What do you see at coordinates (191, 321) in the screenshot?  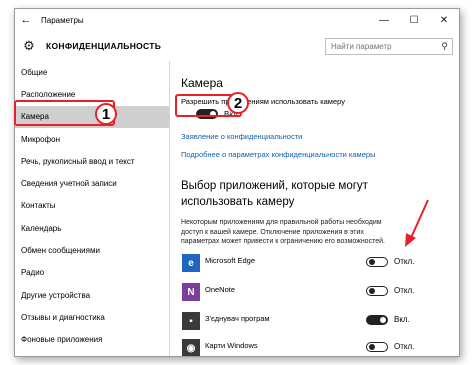 I see `connector-icon: ▪` at bounding box center [191, 321].